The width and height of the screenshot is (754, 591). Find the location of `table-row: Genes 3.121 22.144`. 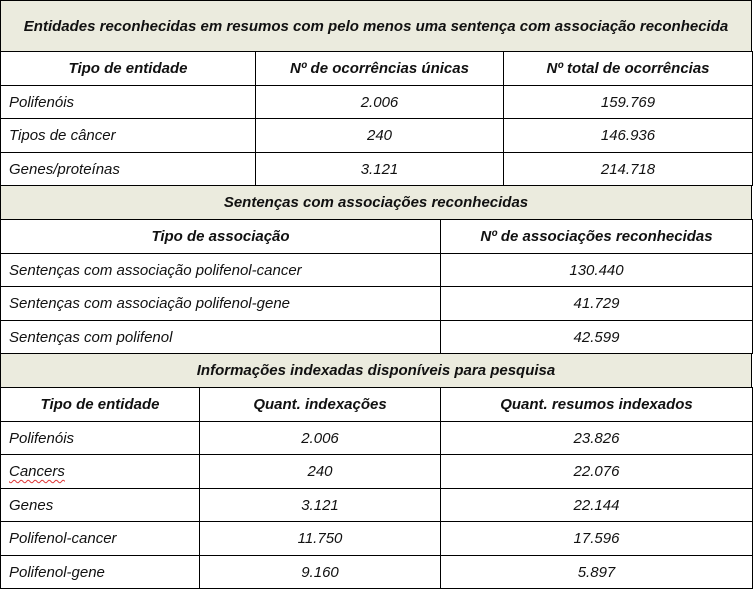

table-row: Genes 3.121 22.144 is located at coordinates (376, 505).